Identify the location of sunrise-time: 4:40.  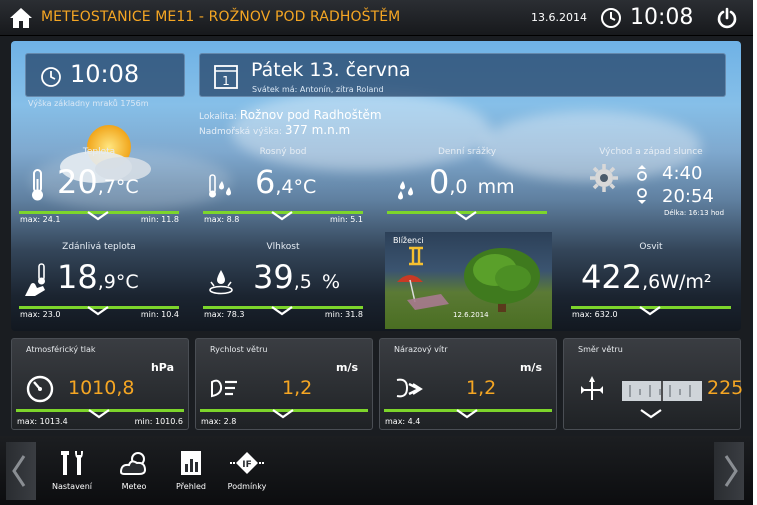
(682, 173).